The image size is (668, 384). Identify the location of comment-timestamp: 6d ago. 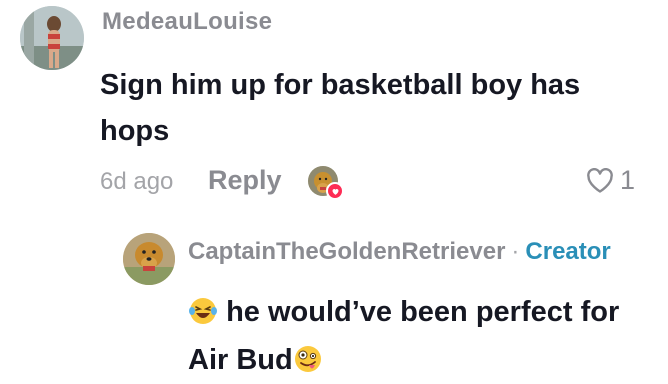
(137, 181).